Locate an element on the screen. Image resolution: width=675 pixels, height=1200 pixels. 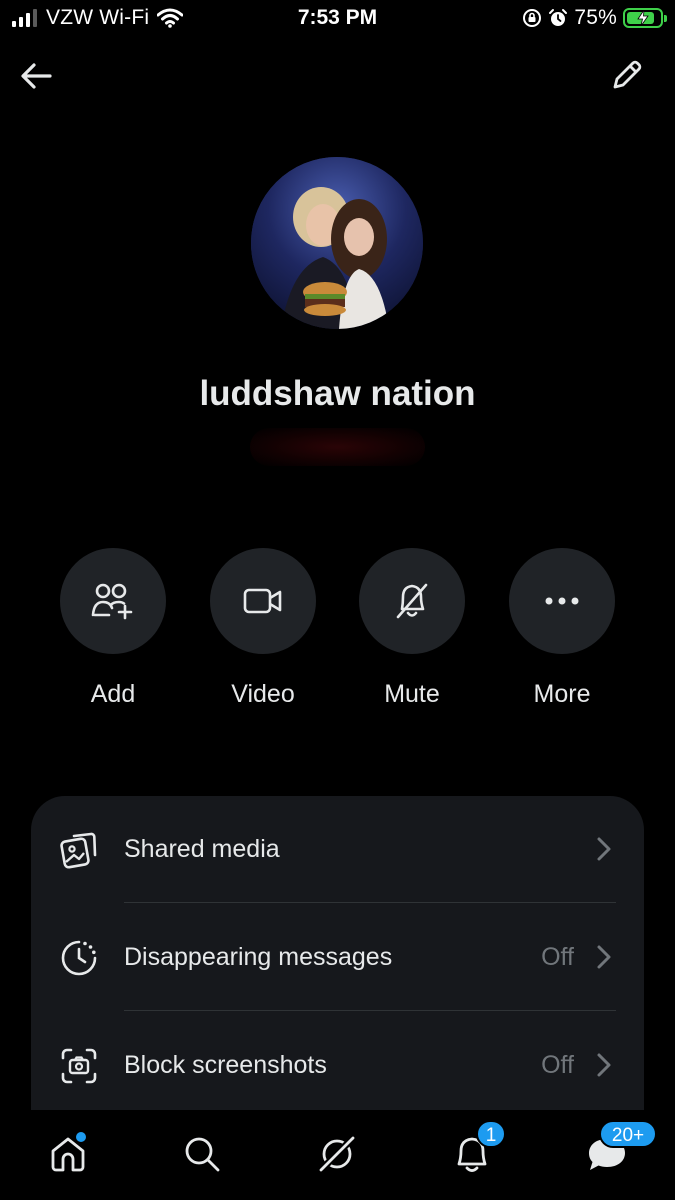
group-photo is located at coordinates (337, 243).